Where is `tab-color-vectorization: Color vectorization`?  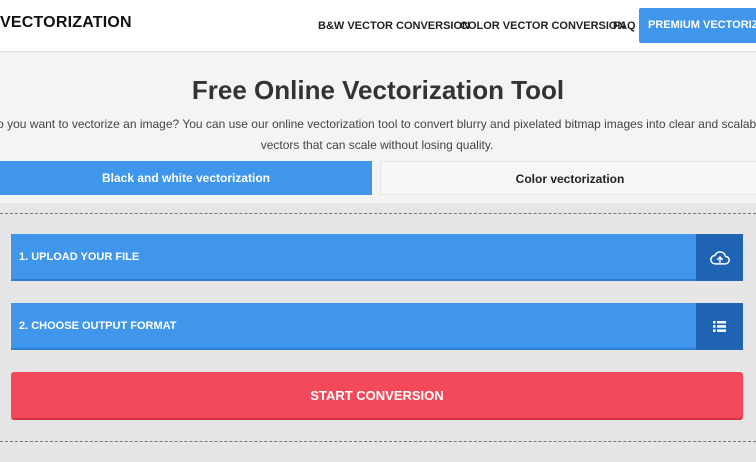 tab-color-vectorization: Color vectorization is located at coordinates (568, 178).